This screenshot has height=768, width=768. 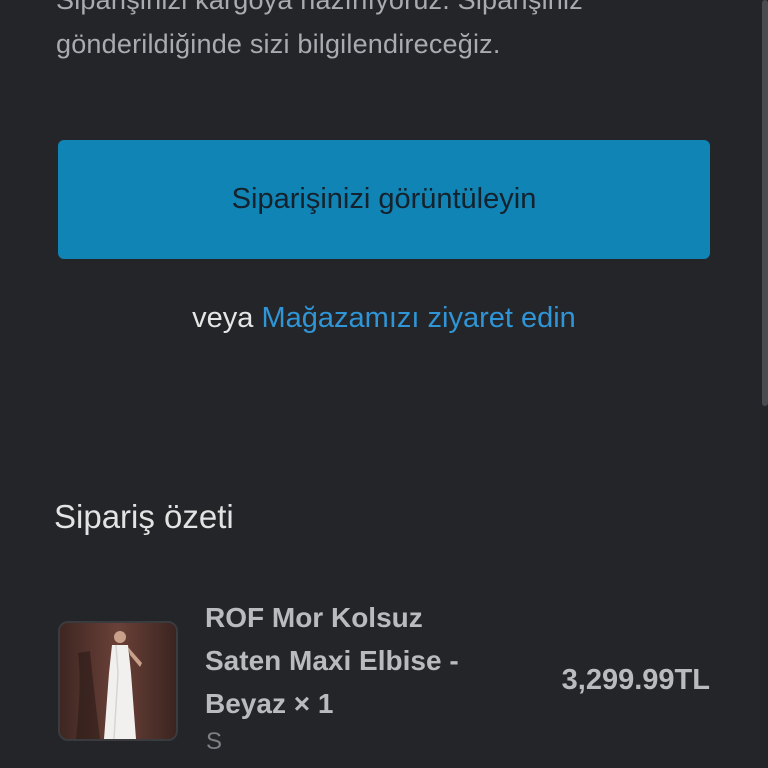 What do you see at coordinates (765, 203) in the screenshot?
I see `scrollbar` at bounding box center [765, 203].